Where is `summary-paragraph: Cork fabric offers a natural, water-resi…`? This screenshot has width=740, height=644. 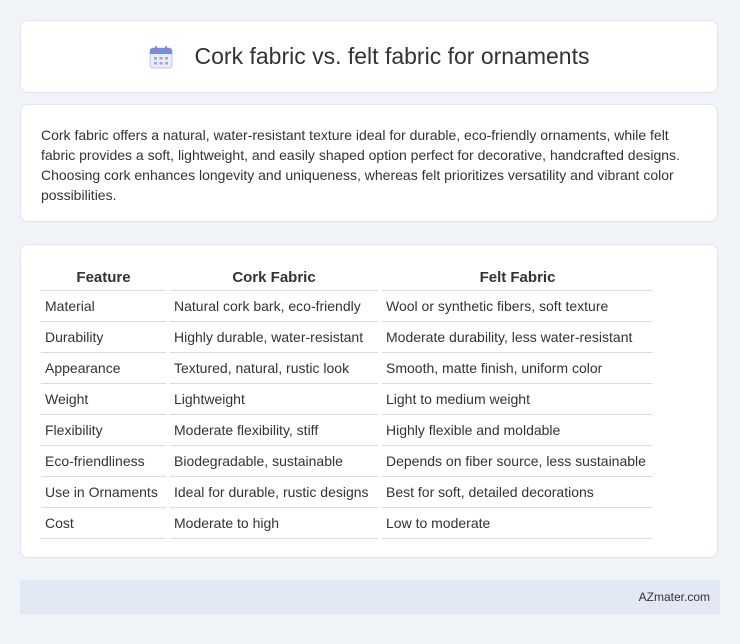
summary-paragraph: Cork fabric offers a natural, water-resi… is located at coordinates (360, 165).